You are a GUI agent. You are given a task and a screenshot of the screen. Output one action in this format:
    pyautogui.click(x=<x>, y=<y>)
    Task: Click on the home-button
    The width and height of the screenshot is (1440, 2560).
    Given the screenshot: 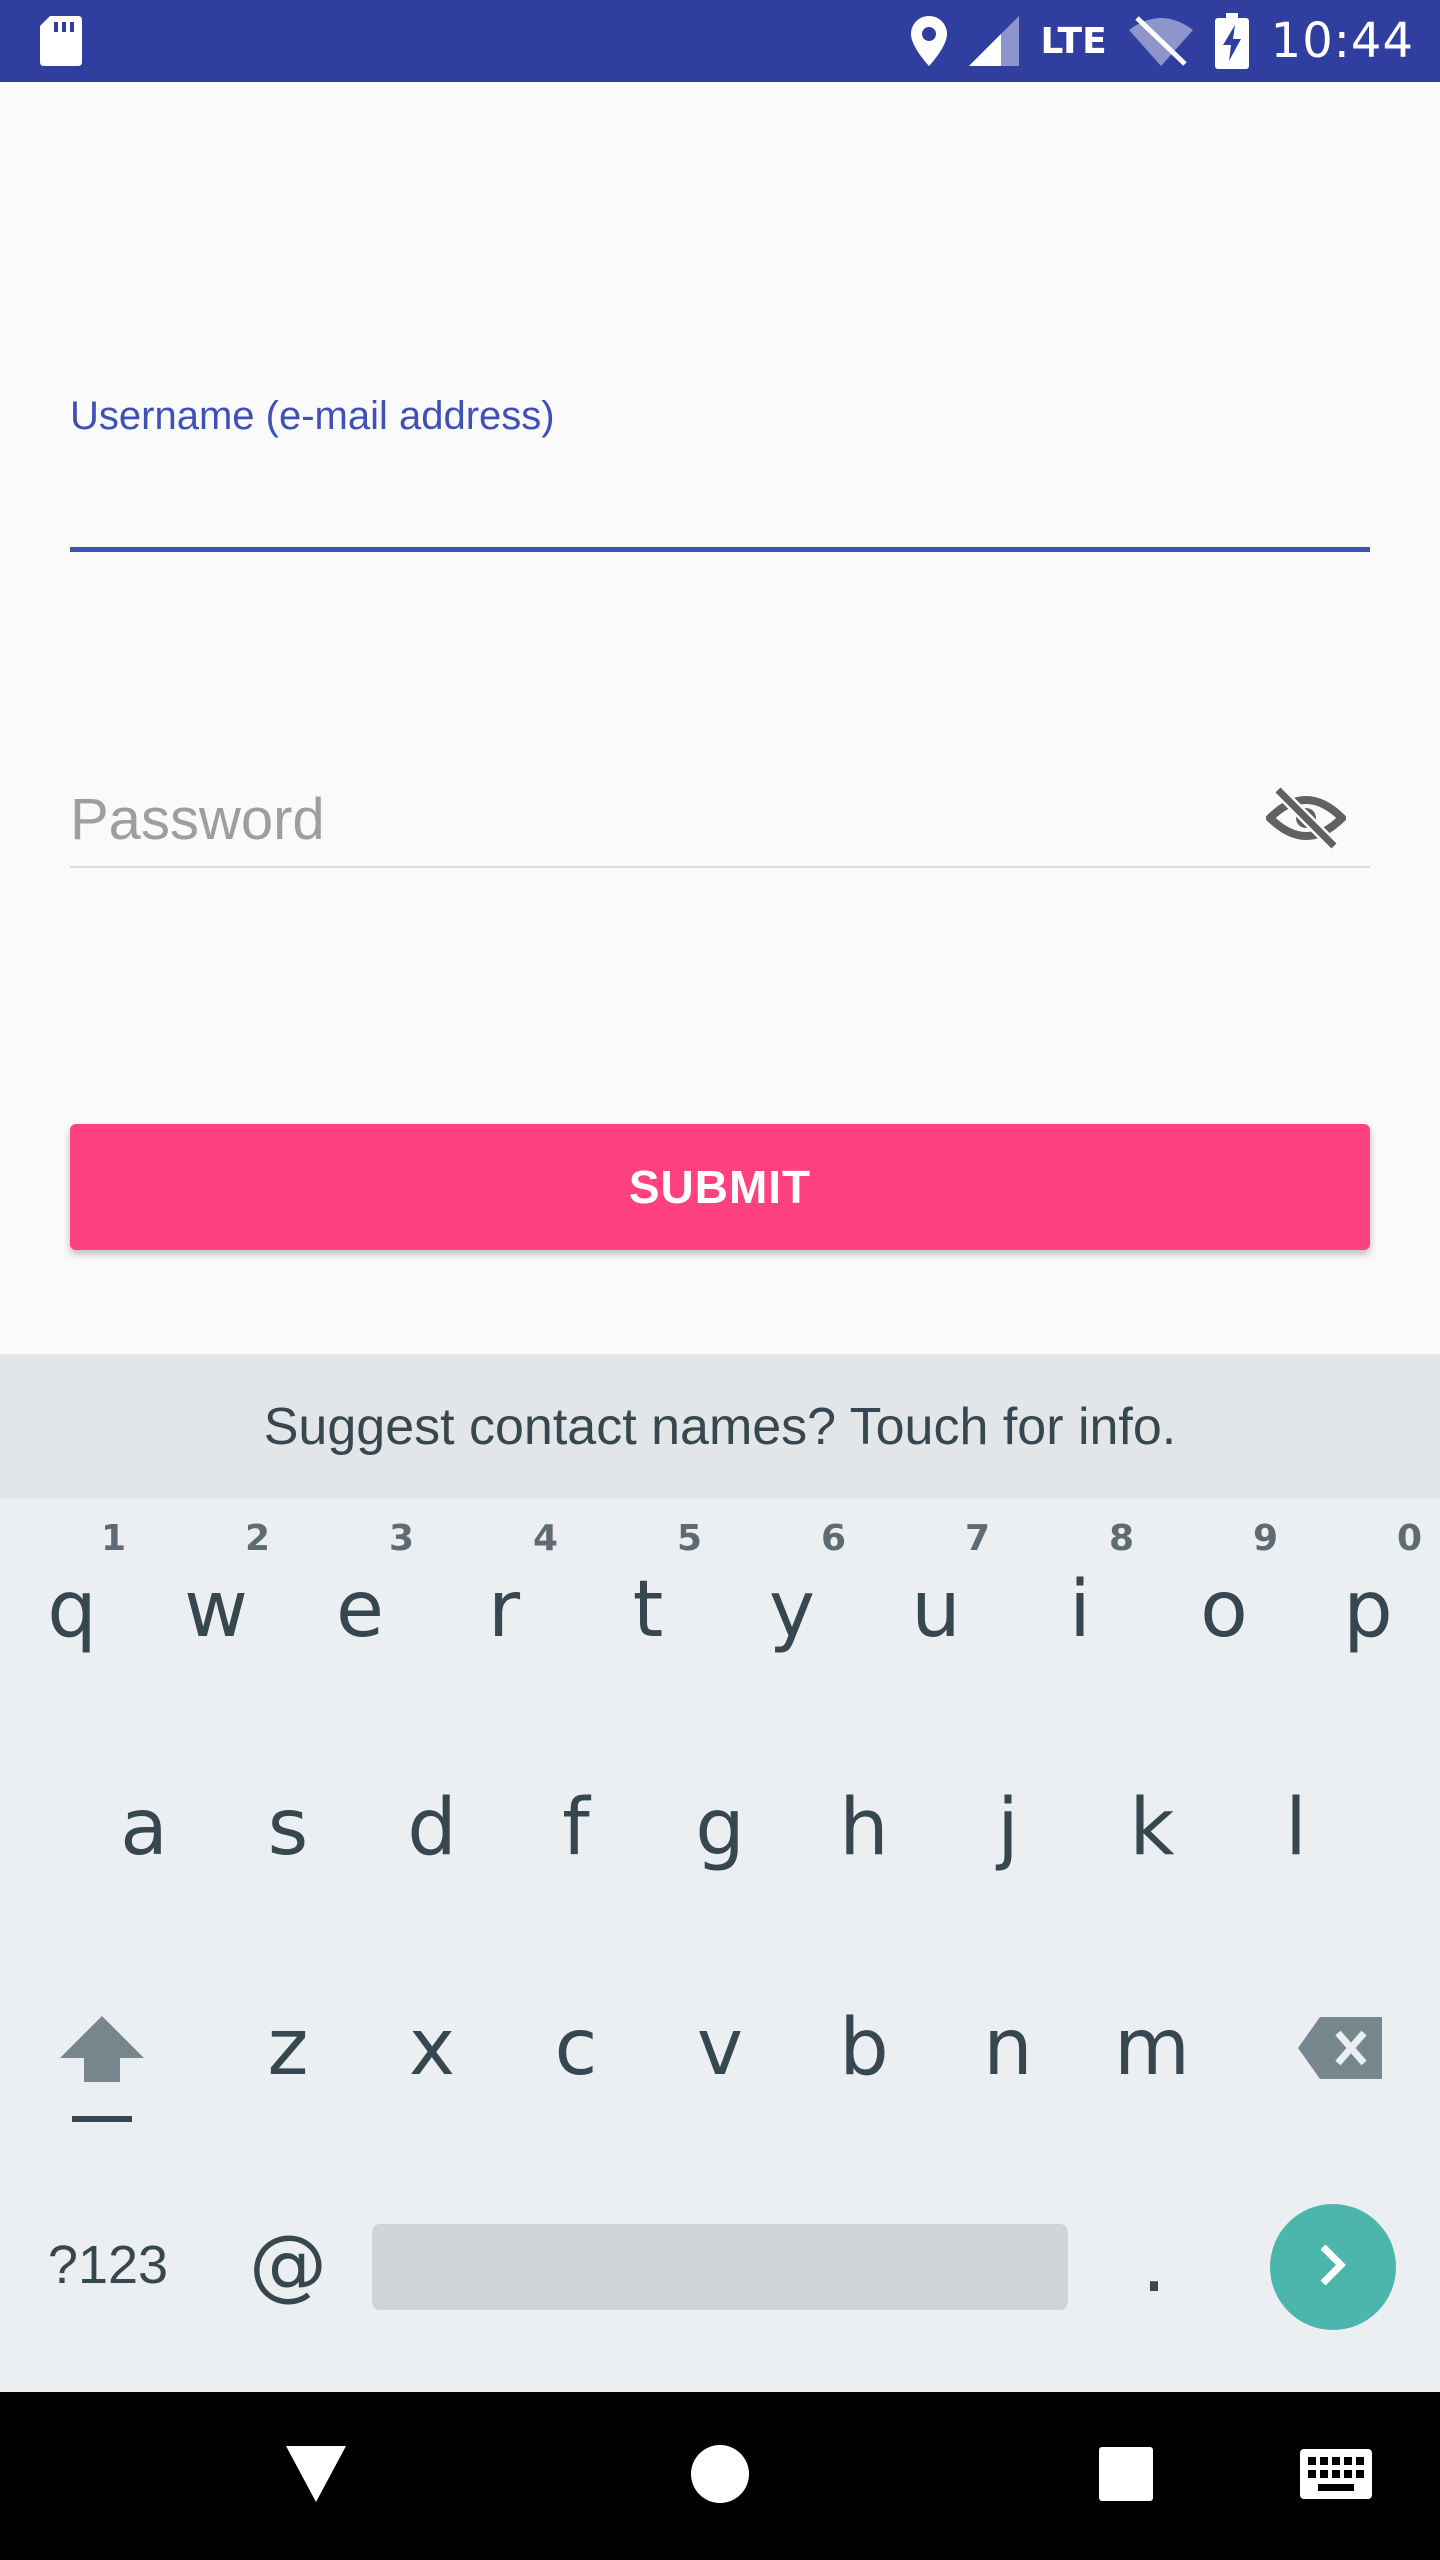 What is the action you would take?
    pyautogui.click(x=720, y=2476)
    